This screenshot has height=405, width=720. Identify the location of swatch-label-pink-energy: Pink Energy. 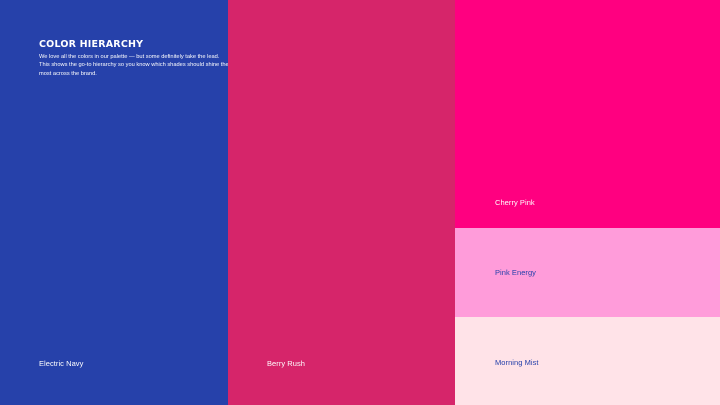
(515, 272).